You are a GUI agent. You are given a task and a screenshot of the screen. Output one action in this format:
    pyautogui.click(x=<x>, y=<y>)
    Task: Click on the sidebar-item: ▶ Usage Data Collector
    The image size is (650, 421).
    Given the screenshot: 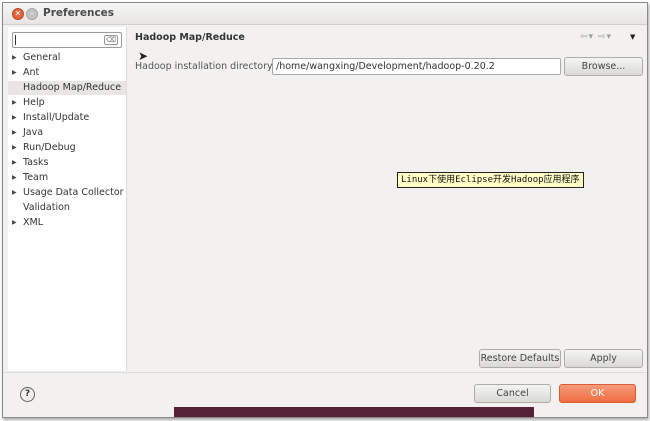 What is the action you would take?
    pyautogui.click(x=67, y=193)
    